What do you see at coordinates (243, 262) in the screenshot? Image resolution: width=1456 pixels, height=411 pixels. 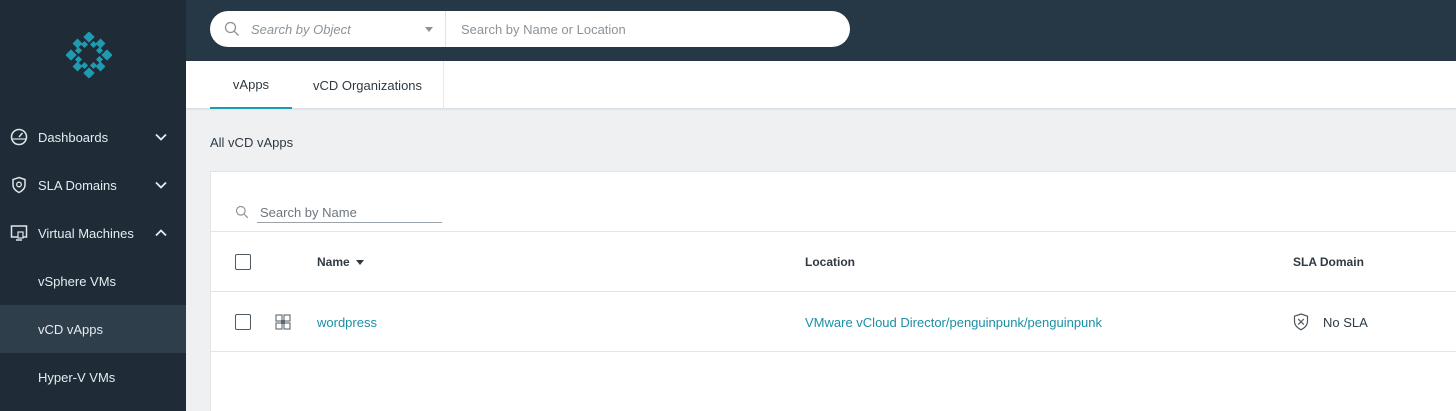 I see `select-all-checkbox` at bounding box center [243, 262].